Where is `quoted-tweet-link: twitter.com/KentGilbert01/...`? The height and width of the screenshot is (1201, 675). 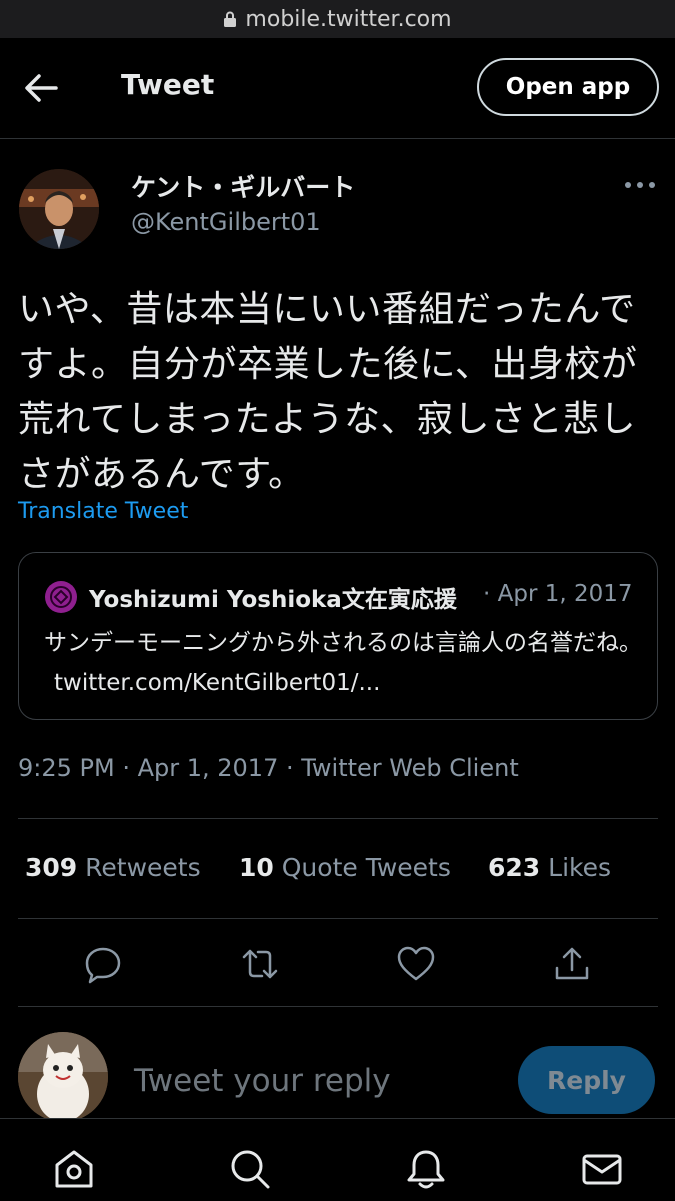
quoted-tweet-link: twitter.com/KentGilbert01/... is located at coordinates (212, 683).